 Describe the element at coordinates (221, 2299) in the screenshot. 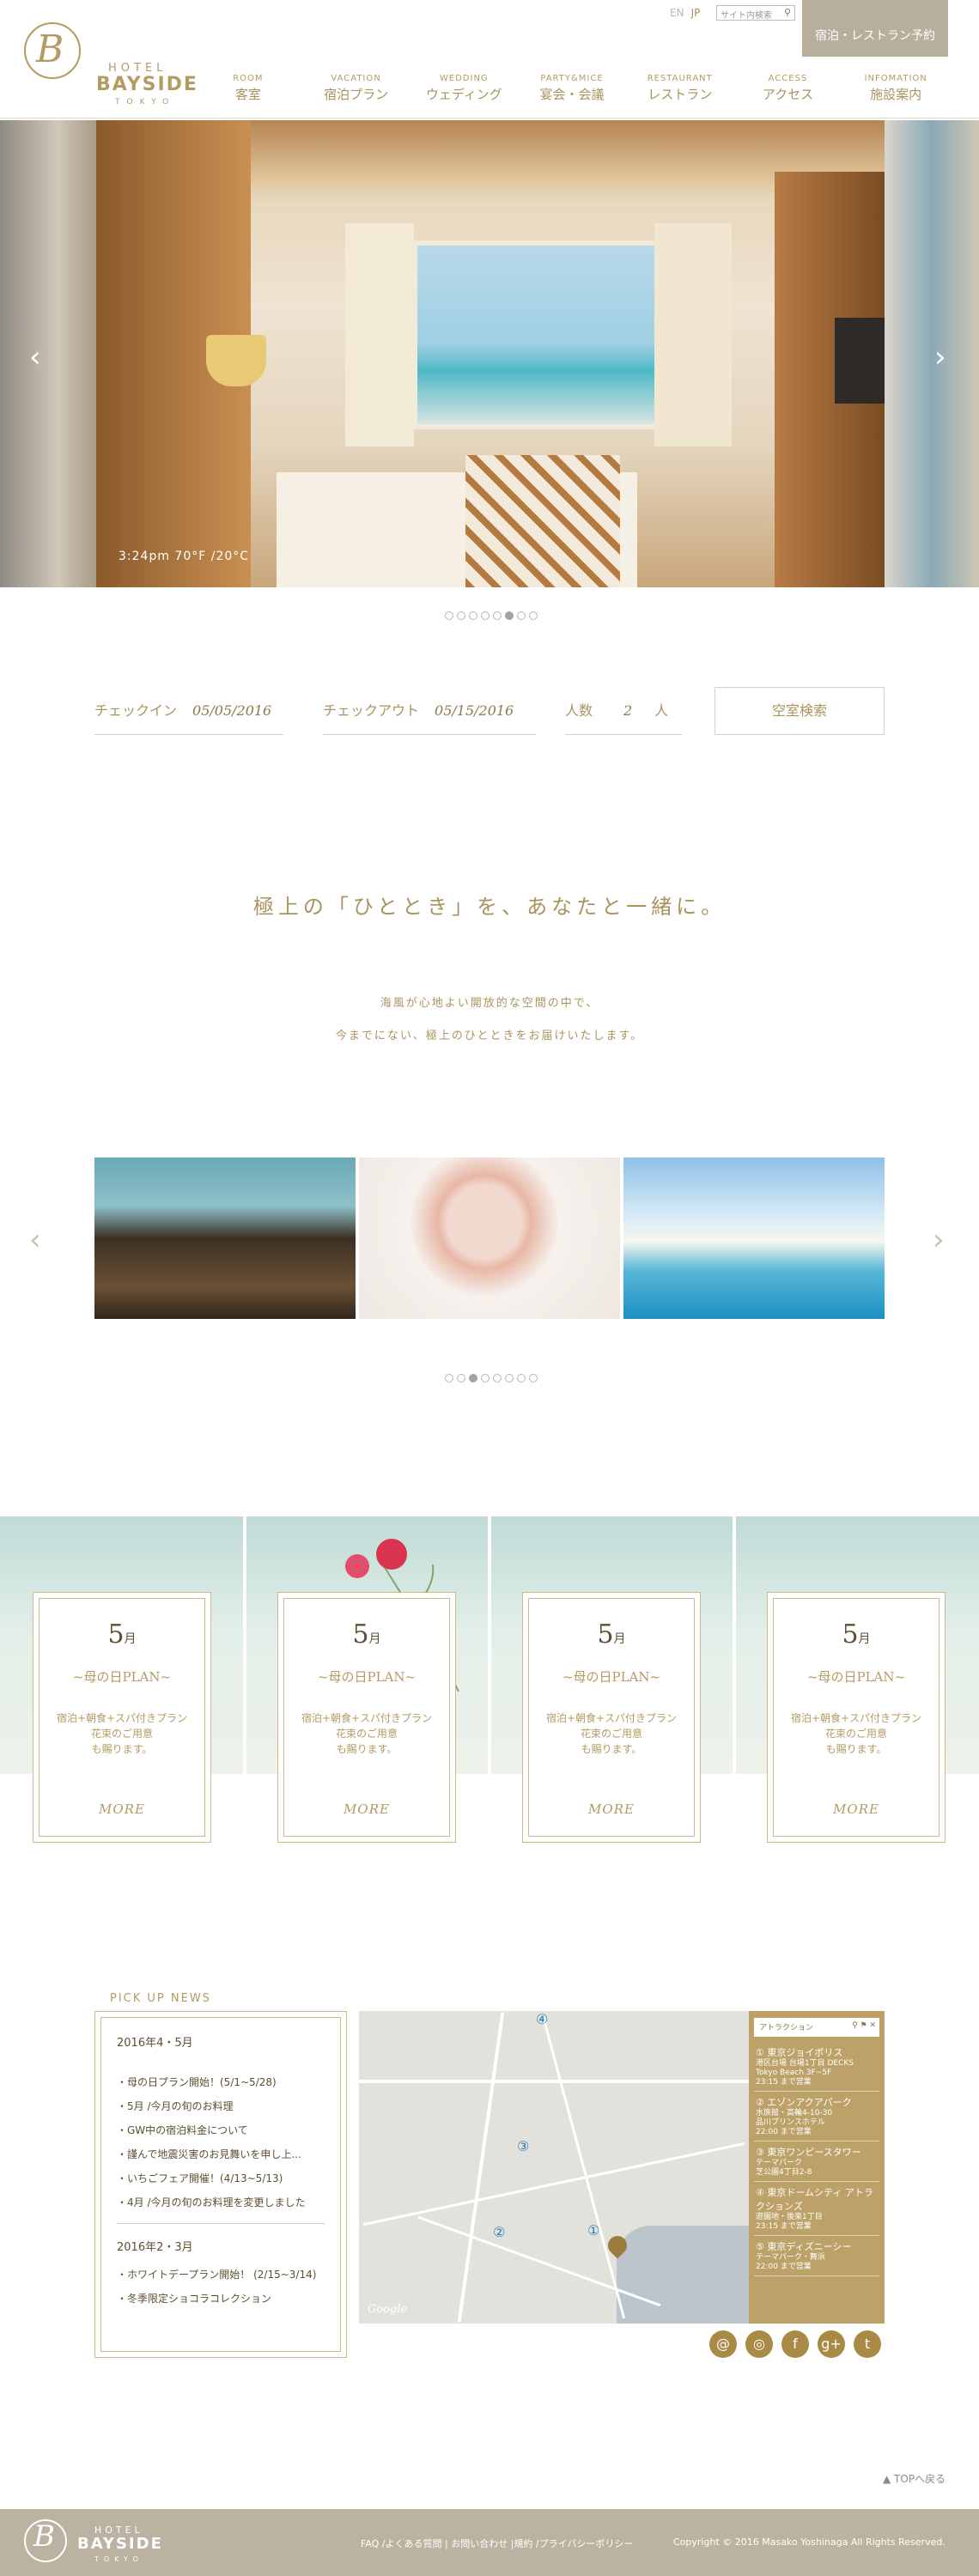

I see `news-item: ・冬季限定ショコラコレクション` at that location.